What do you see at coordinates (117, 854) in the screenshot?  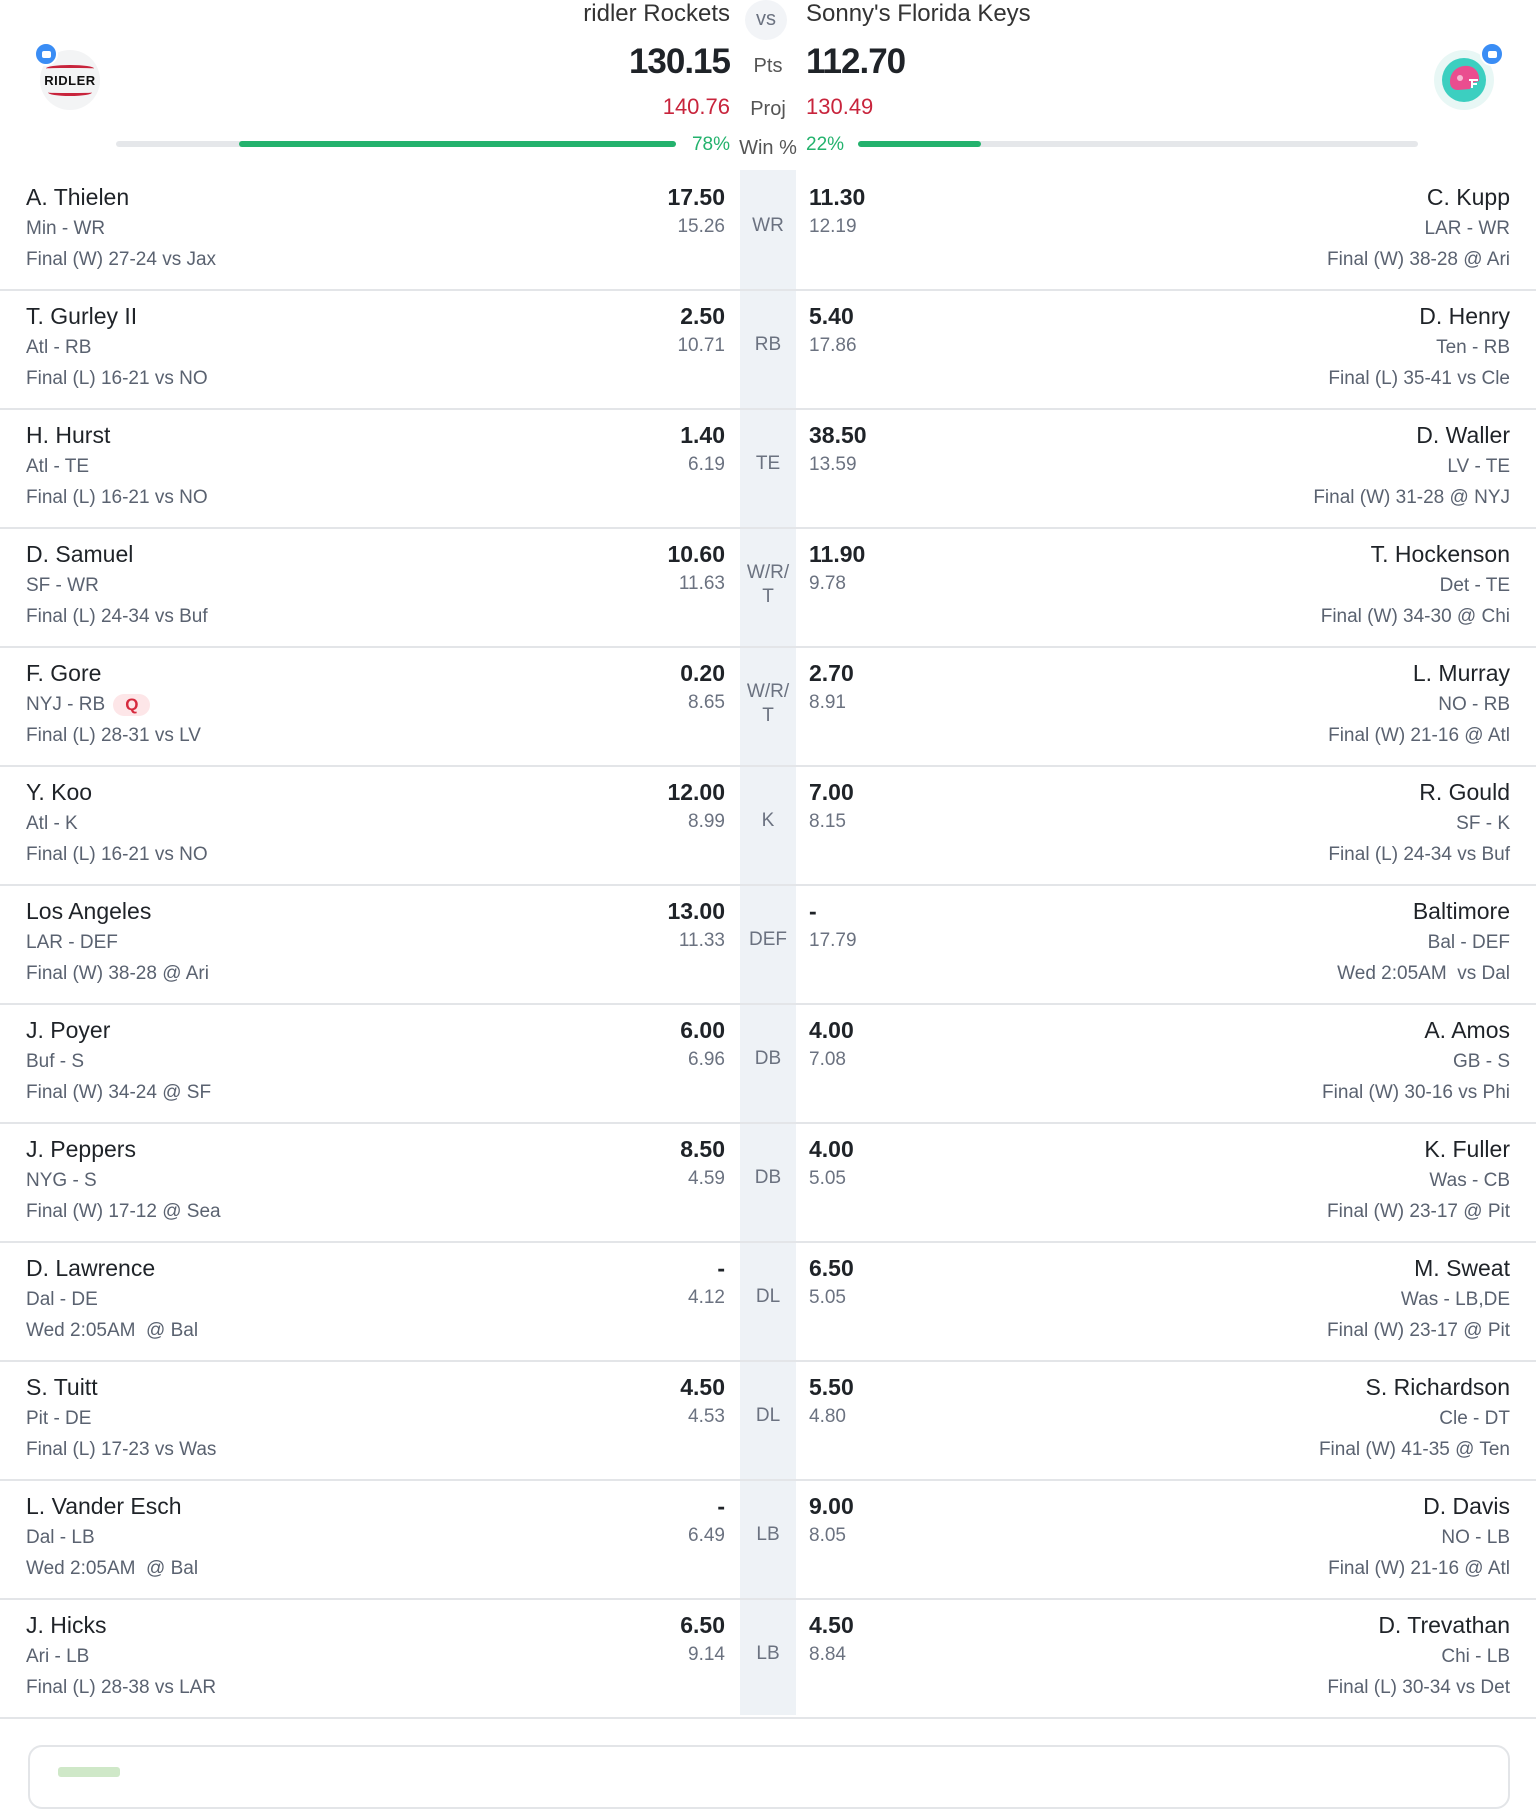 I see `left-player-game: Final (L) 16-21 vs NO` at bounding box center [117, 854].